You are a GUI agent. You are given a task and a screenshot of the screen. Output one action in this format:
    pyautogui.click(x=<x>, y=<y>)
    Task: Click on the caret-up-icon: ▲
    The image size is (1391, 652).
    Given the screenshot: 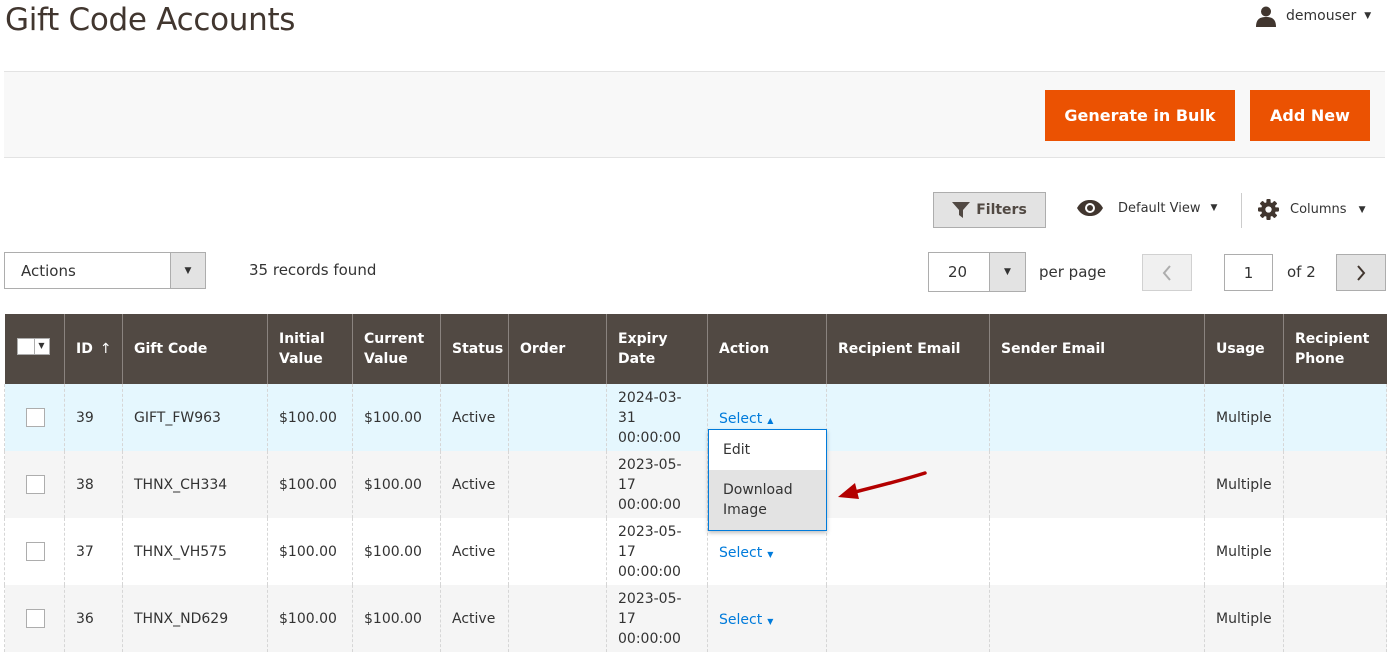 What is the action you would take?
    pyautogui.click(x=770, y=420)
    